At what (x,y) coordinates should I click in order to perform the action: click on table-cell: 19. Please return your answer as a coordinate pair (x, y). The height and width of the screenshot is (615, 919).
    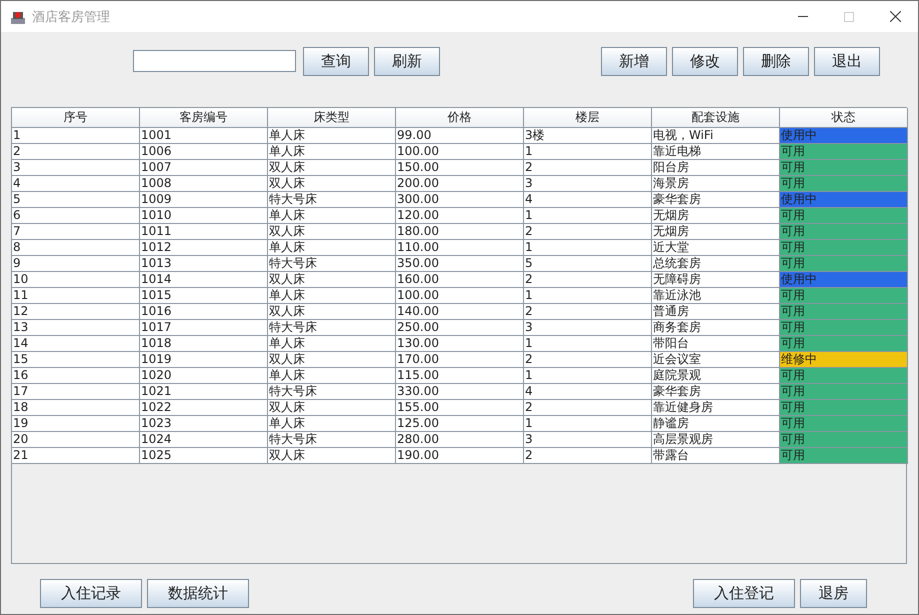
    Looking at the image, I should click on (76, 424).